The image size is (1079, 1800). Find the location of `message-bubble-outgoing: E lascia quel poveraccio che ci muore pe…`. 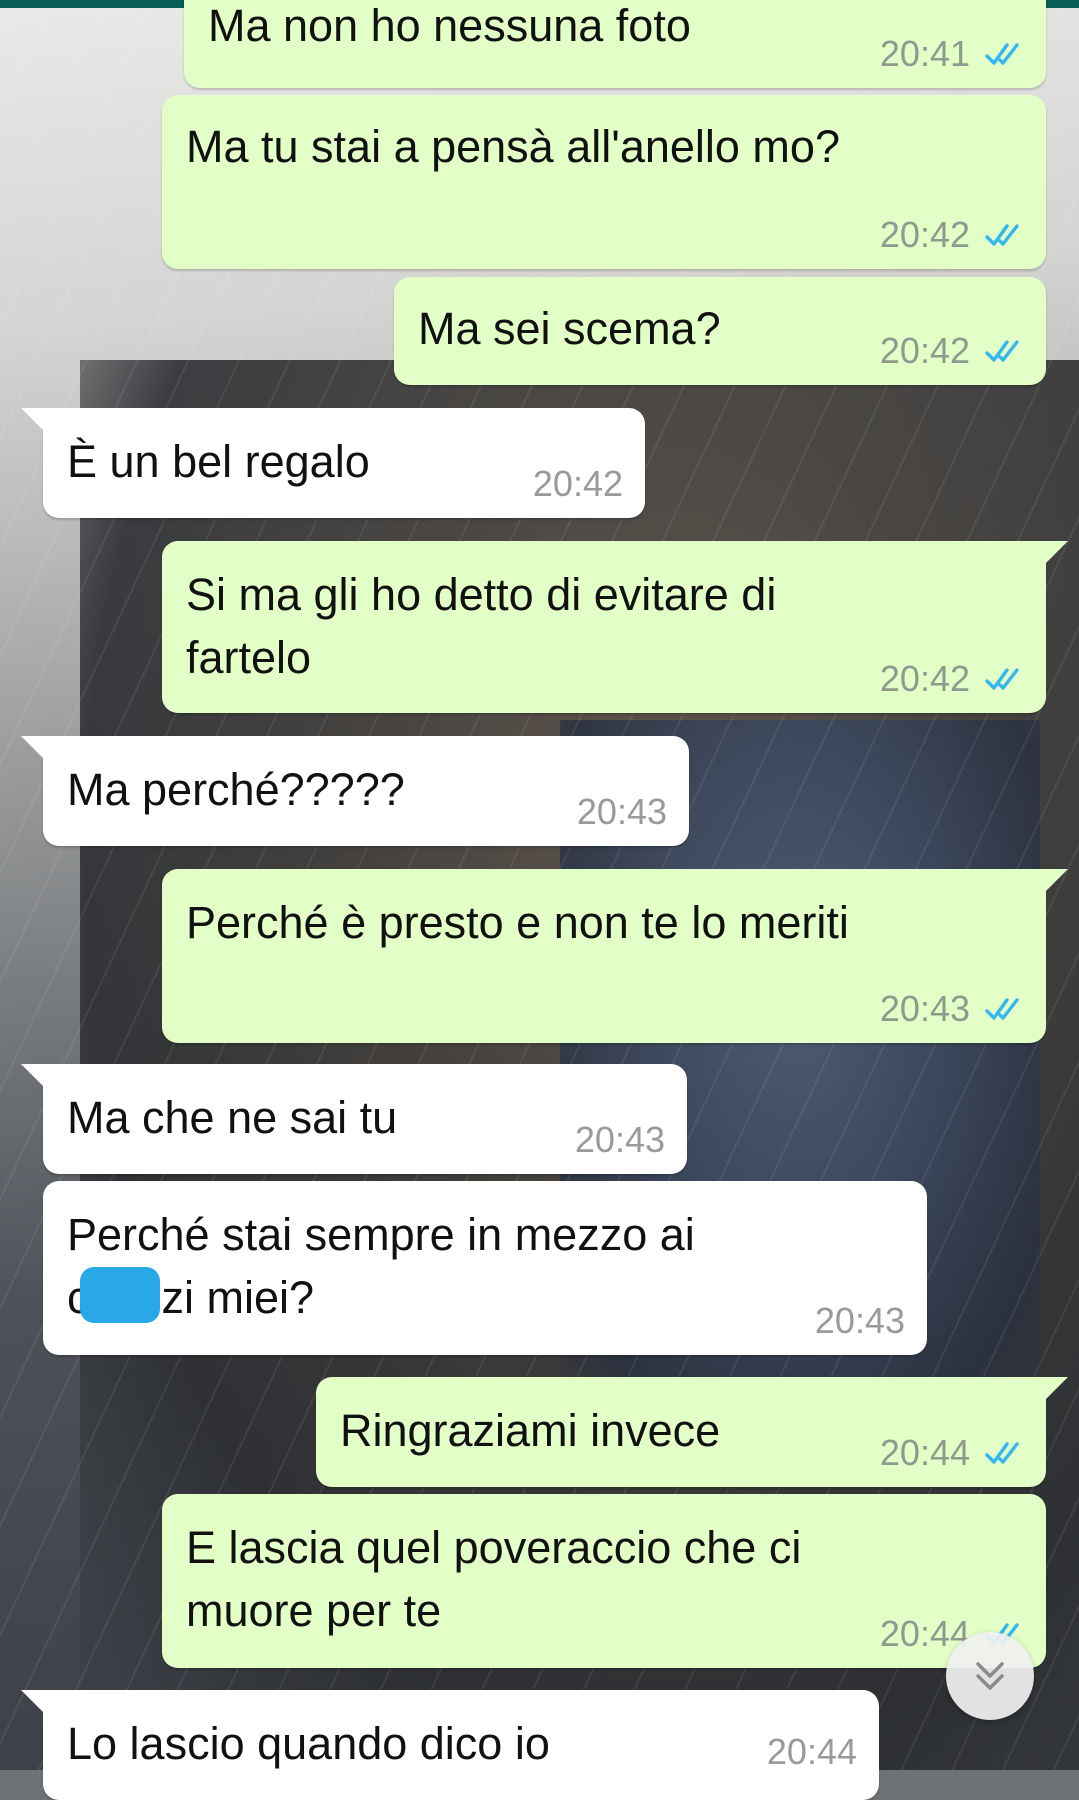

message-bubble-outgoing: E lascia quel poveraccio che ci muore pe… is located at coordinates (604, 1581).